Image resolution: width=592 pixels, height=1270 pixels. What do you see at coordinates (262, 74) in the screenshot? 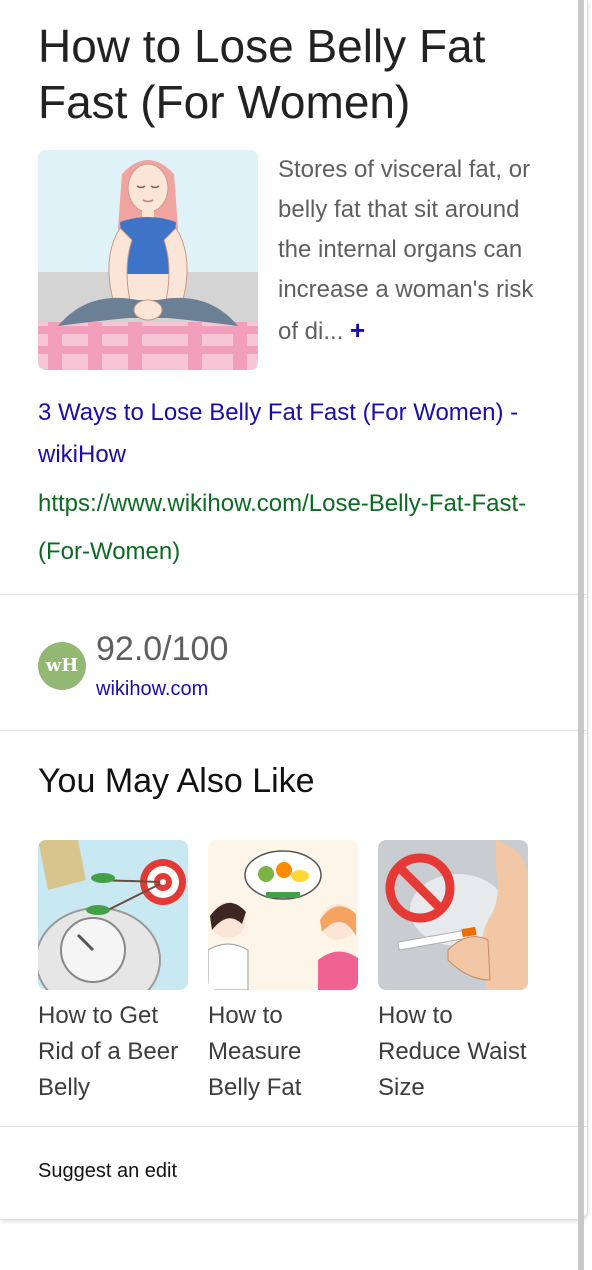
I see `panel-title: How to Lose Belly Fat Fast (For Women)` at bounding box center [262, 74].